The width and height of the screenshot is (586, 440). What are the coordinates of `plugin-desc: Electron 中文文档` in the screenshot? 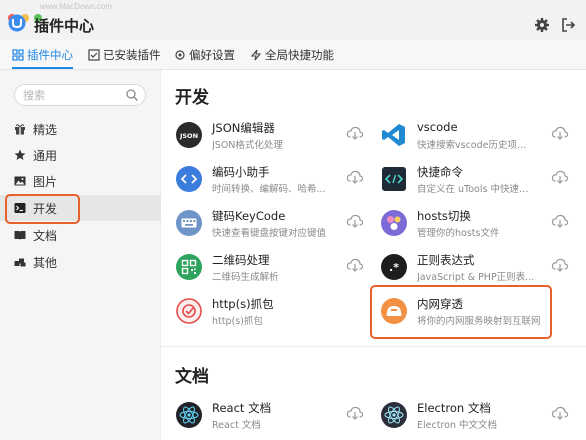 It's located at (457, 425).